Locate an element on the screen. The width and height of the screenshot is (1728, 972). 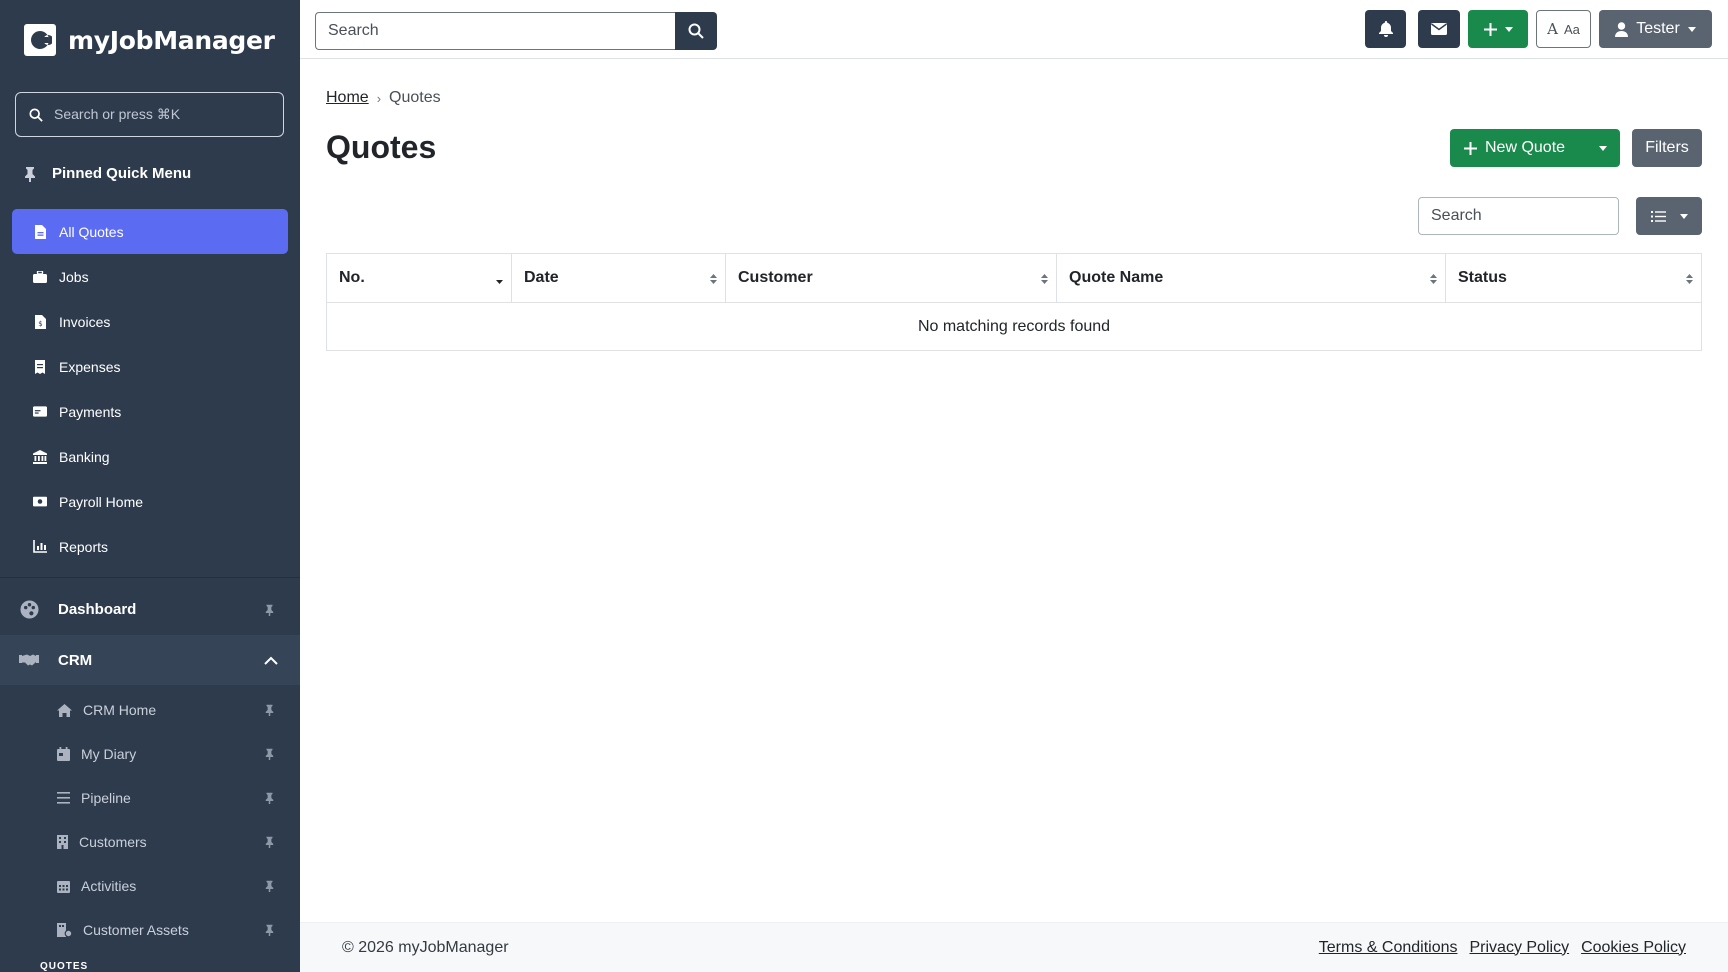
sidebar-search-placeholder: Search or press ⌘K is located at coordinates (117, 114).